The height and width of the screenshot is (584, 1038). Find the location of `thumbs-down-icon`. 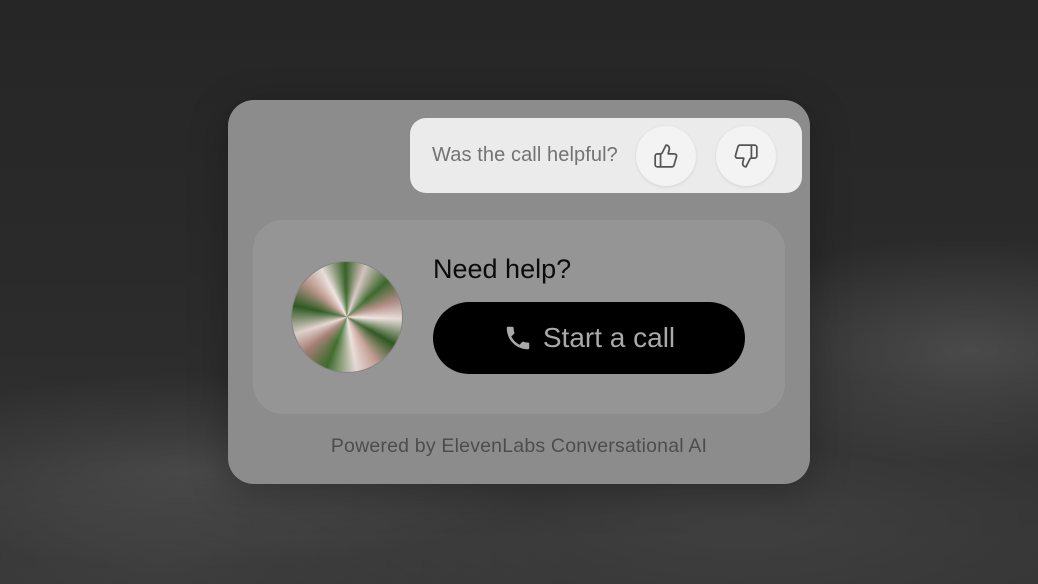

thumbs-down-icon is located at coordinates (746, 155).